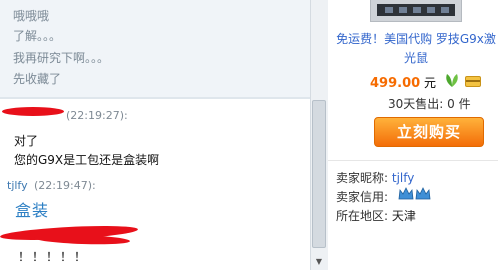 This screenshot has width=498, height=270. I want to click on history-line: 先收藏了, so click(37, 79).